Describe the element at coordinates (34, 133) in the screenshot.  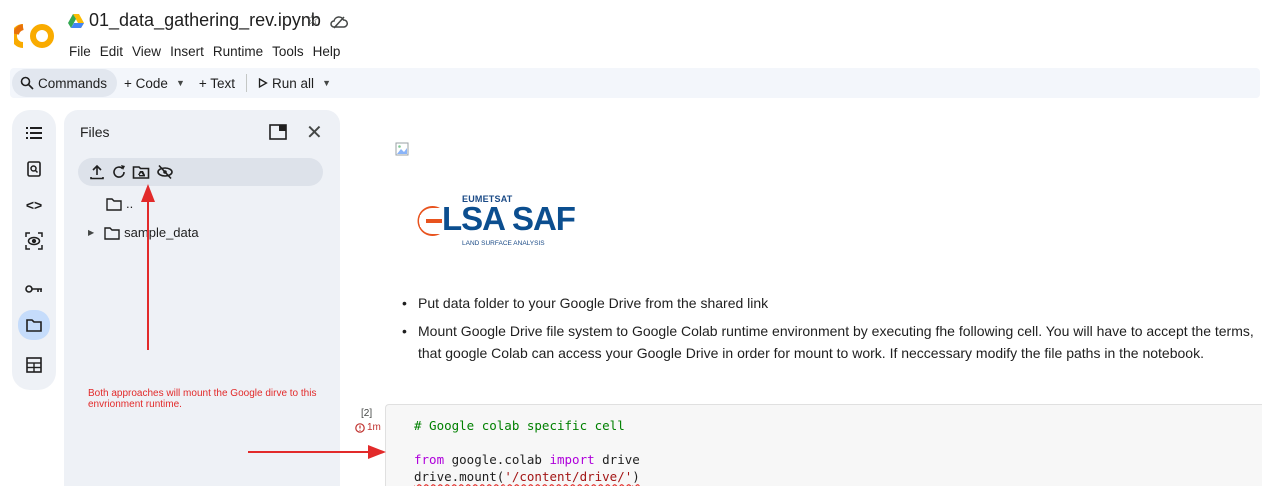
I see `table-of-contents-icon` at that location.